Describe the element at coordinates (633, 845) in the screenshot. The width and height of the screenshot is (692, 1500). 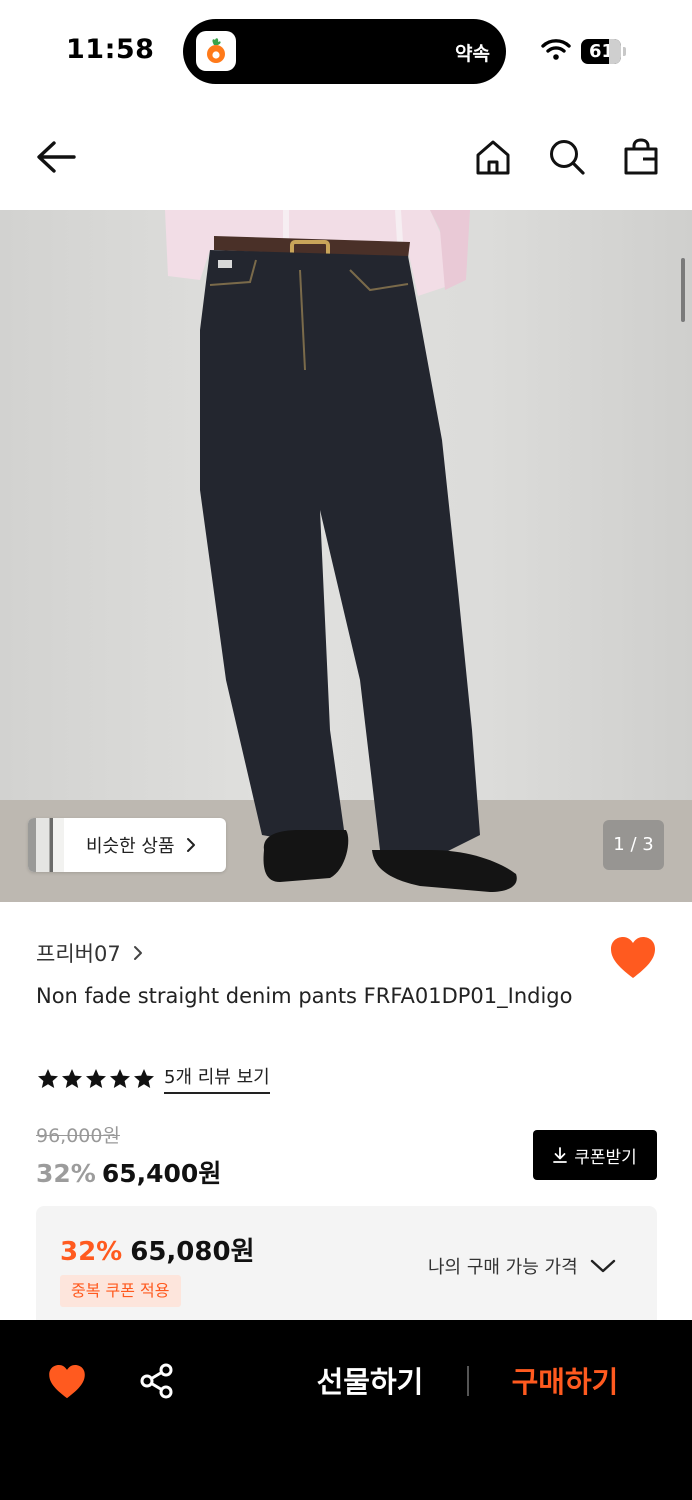
I see `image-counter: 1 / 3` at that location.